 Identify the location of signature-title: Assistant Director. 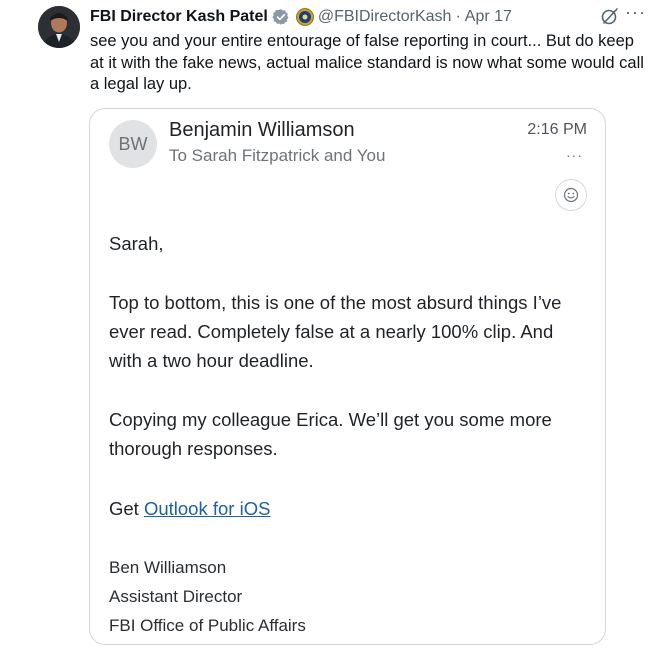
(176, 596).